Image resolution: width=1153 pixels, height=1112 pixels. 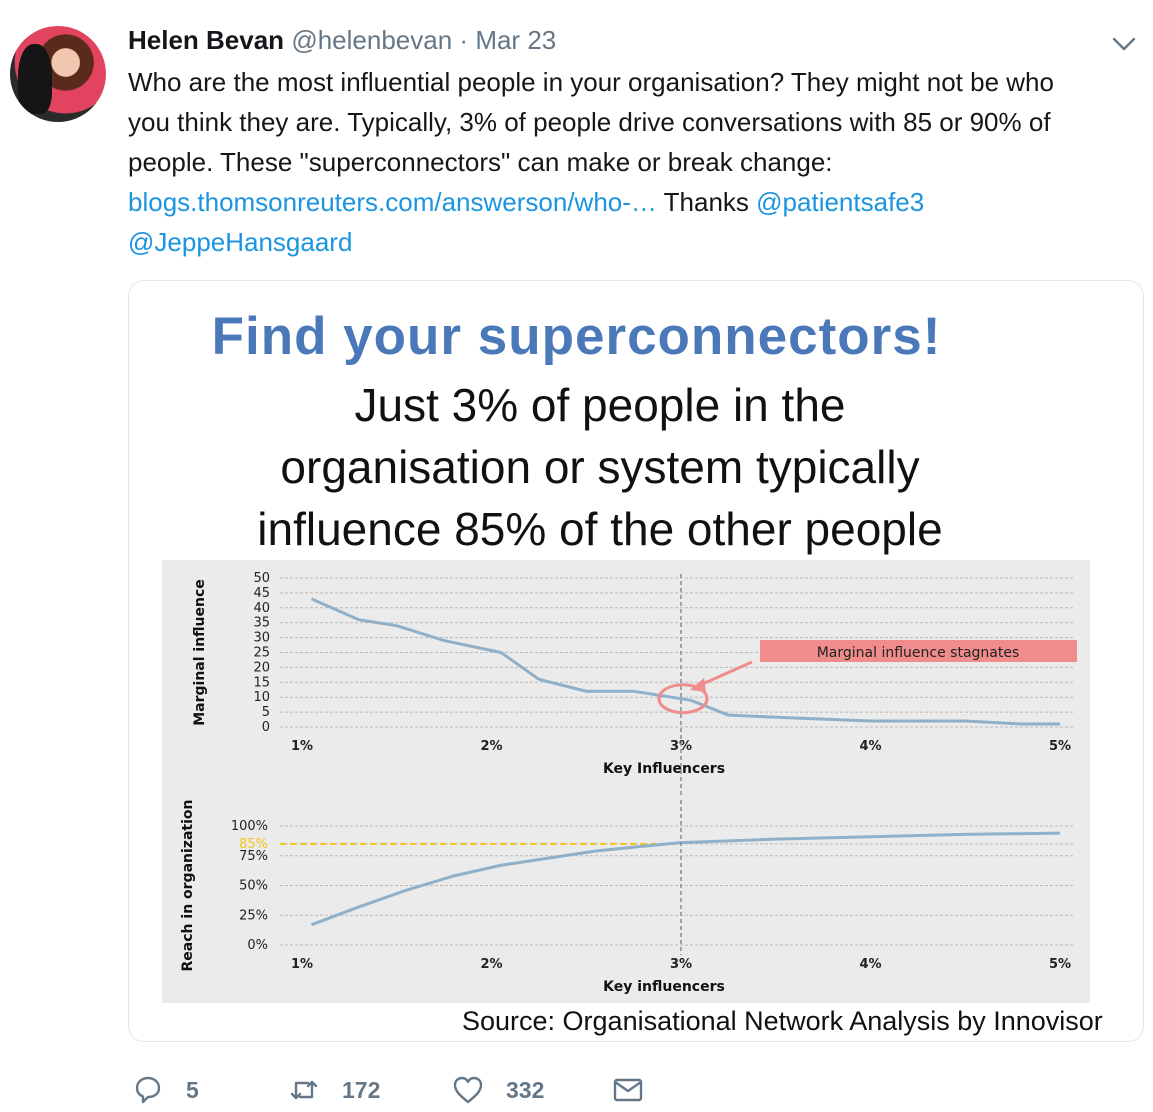 I want to click on y-tick-label: 5, so click(x=266, y=712).